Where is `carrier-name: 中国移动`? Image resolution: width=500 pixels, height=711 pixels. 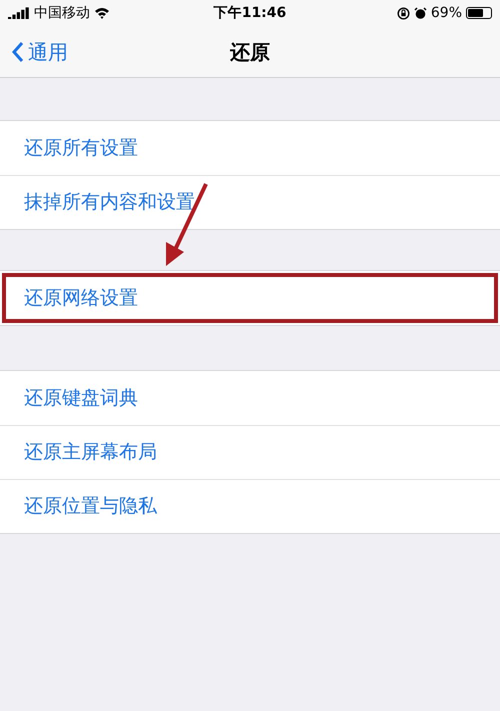 carrier-name: 中国移动 is located at coordinates (62, 13).